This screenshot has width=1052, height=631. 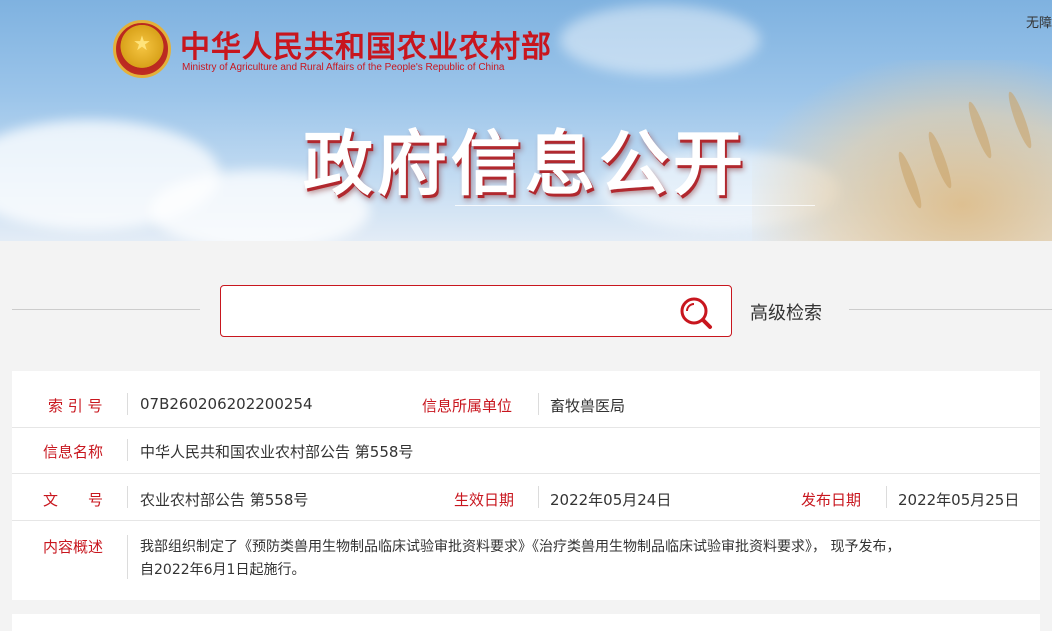 I want to click on unit-label: 信息所属单位, so click(x=467, y=406).